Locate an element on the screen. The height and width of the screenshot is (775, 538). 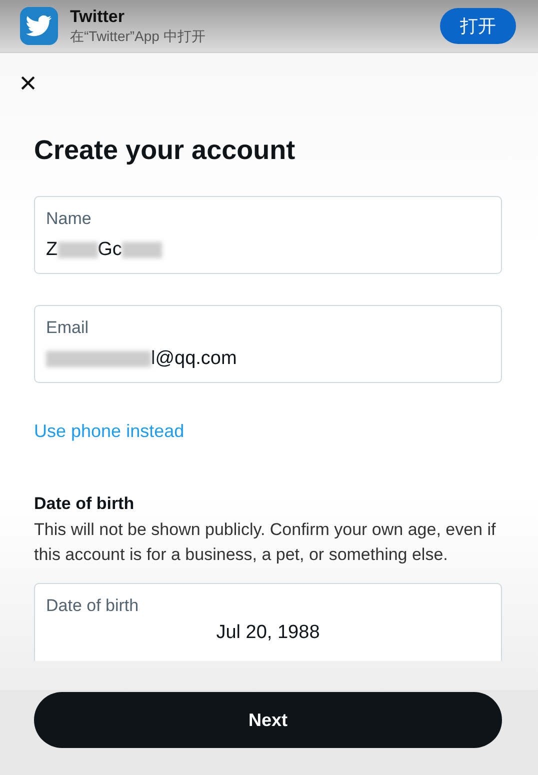
field-value: l@qq.com is located at coordinates (194, 359).